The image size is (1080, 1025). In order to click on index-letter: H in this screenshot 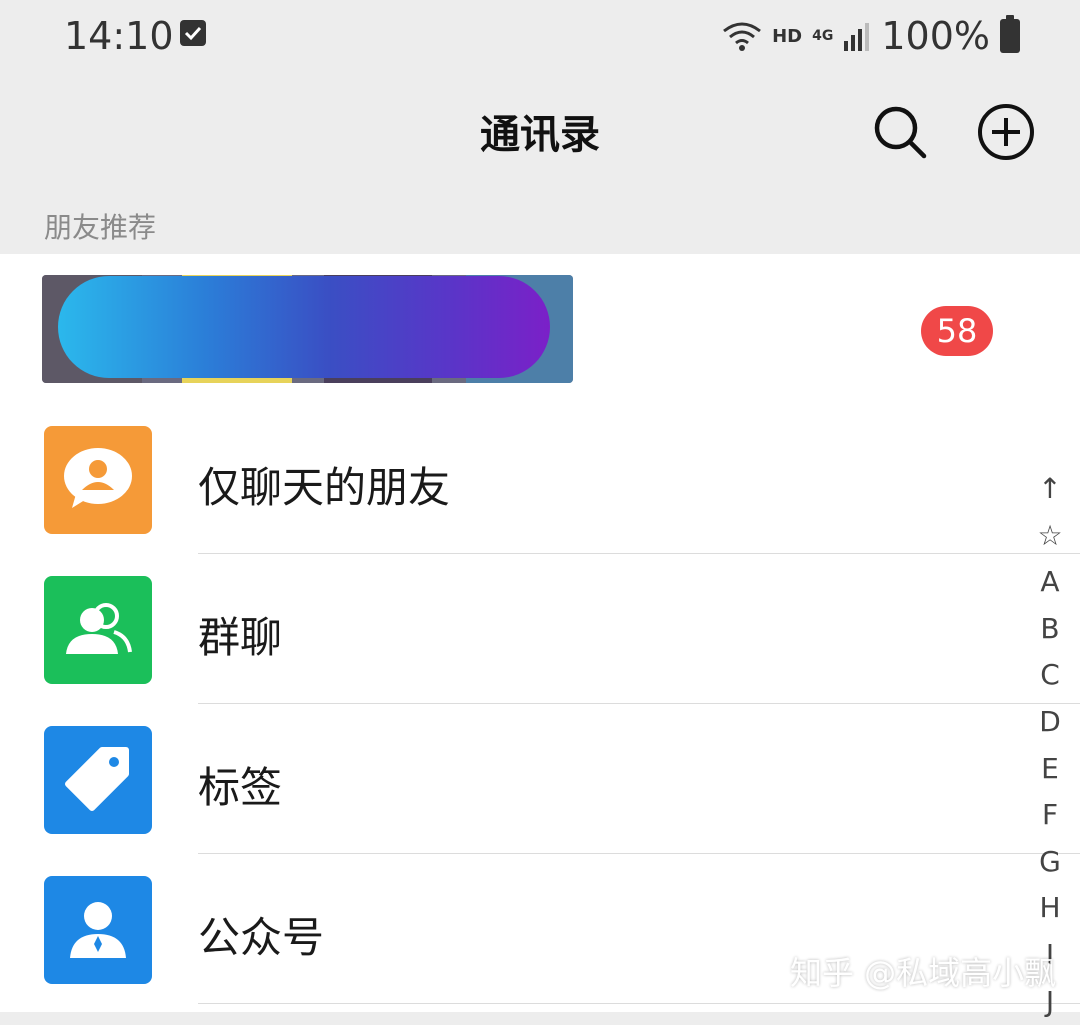, I will do `click(1050, 908)`.